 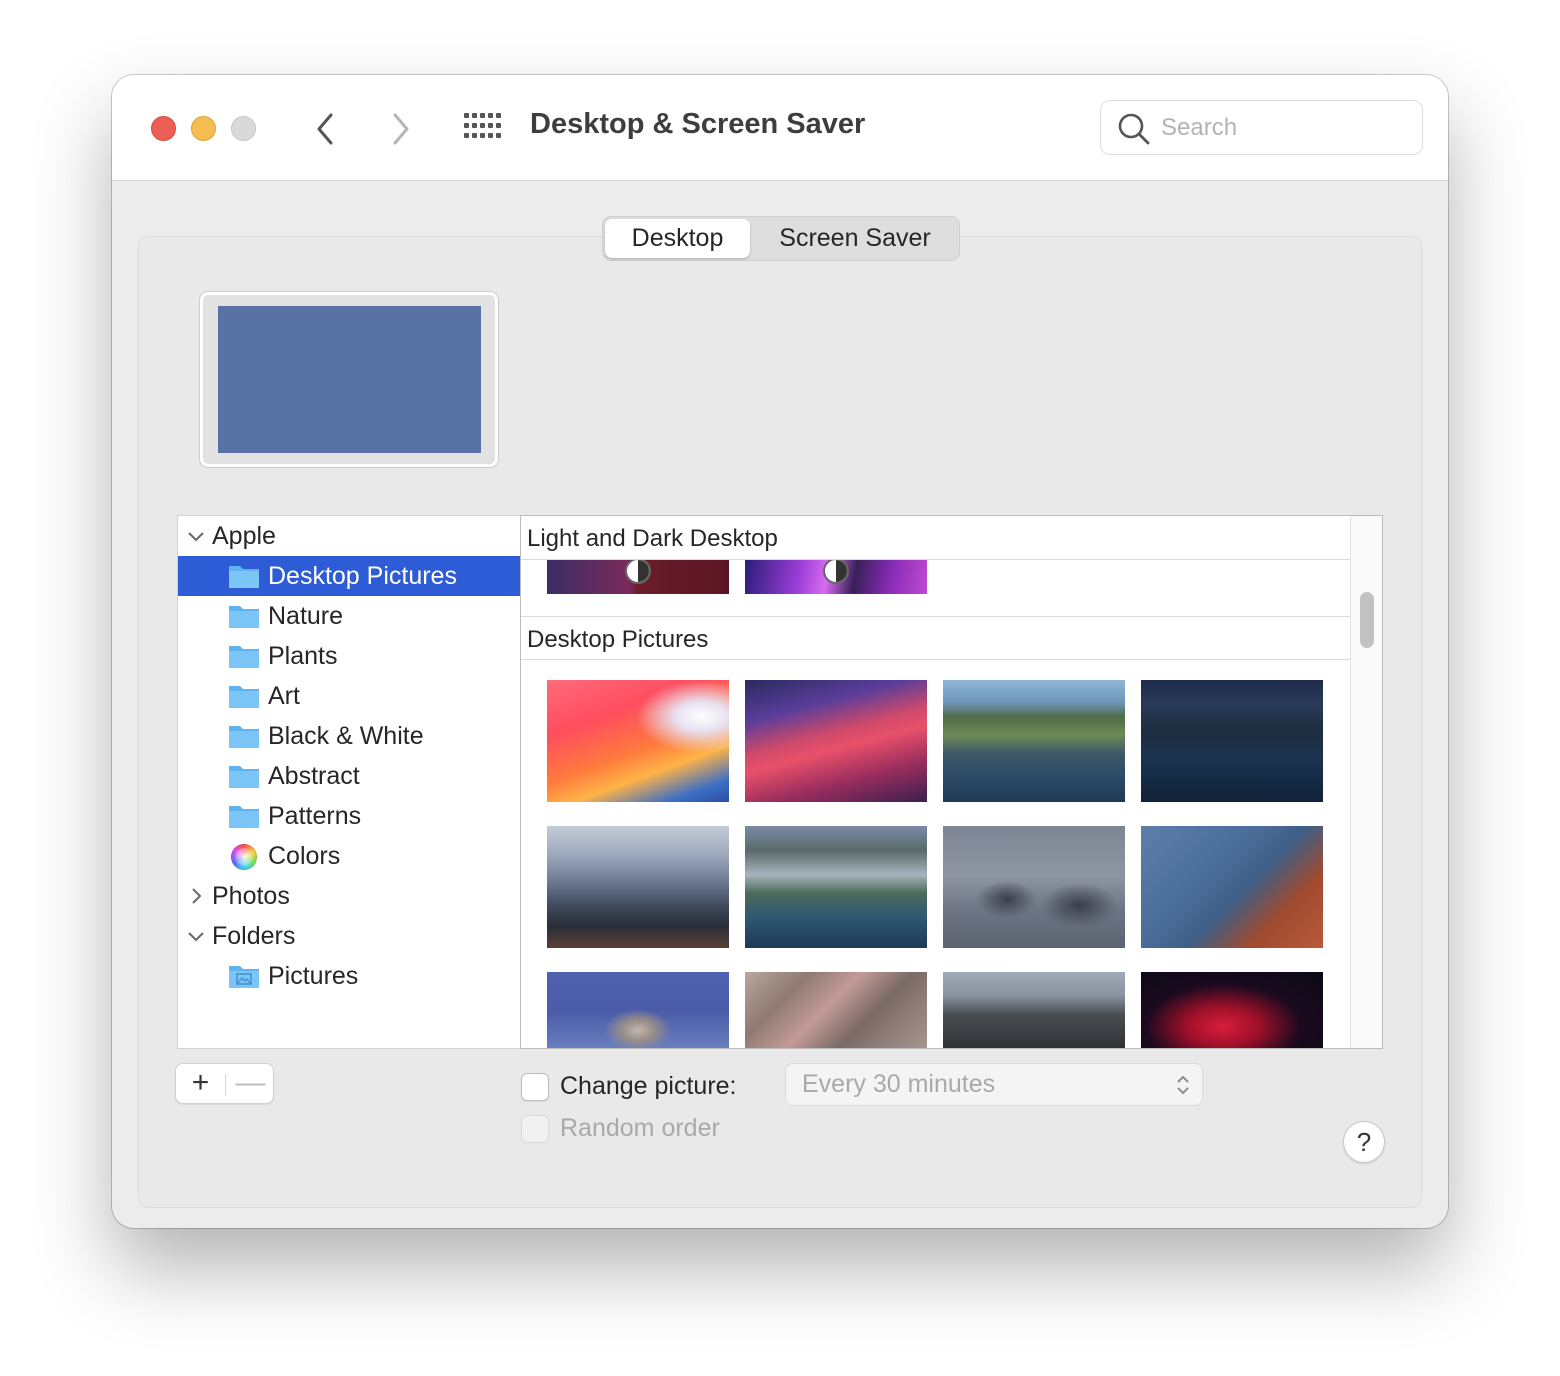 What do you see at coordinates (203, 128) in the screenshot?
I see `minimize-window-button` at bounding box center [203, 128].